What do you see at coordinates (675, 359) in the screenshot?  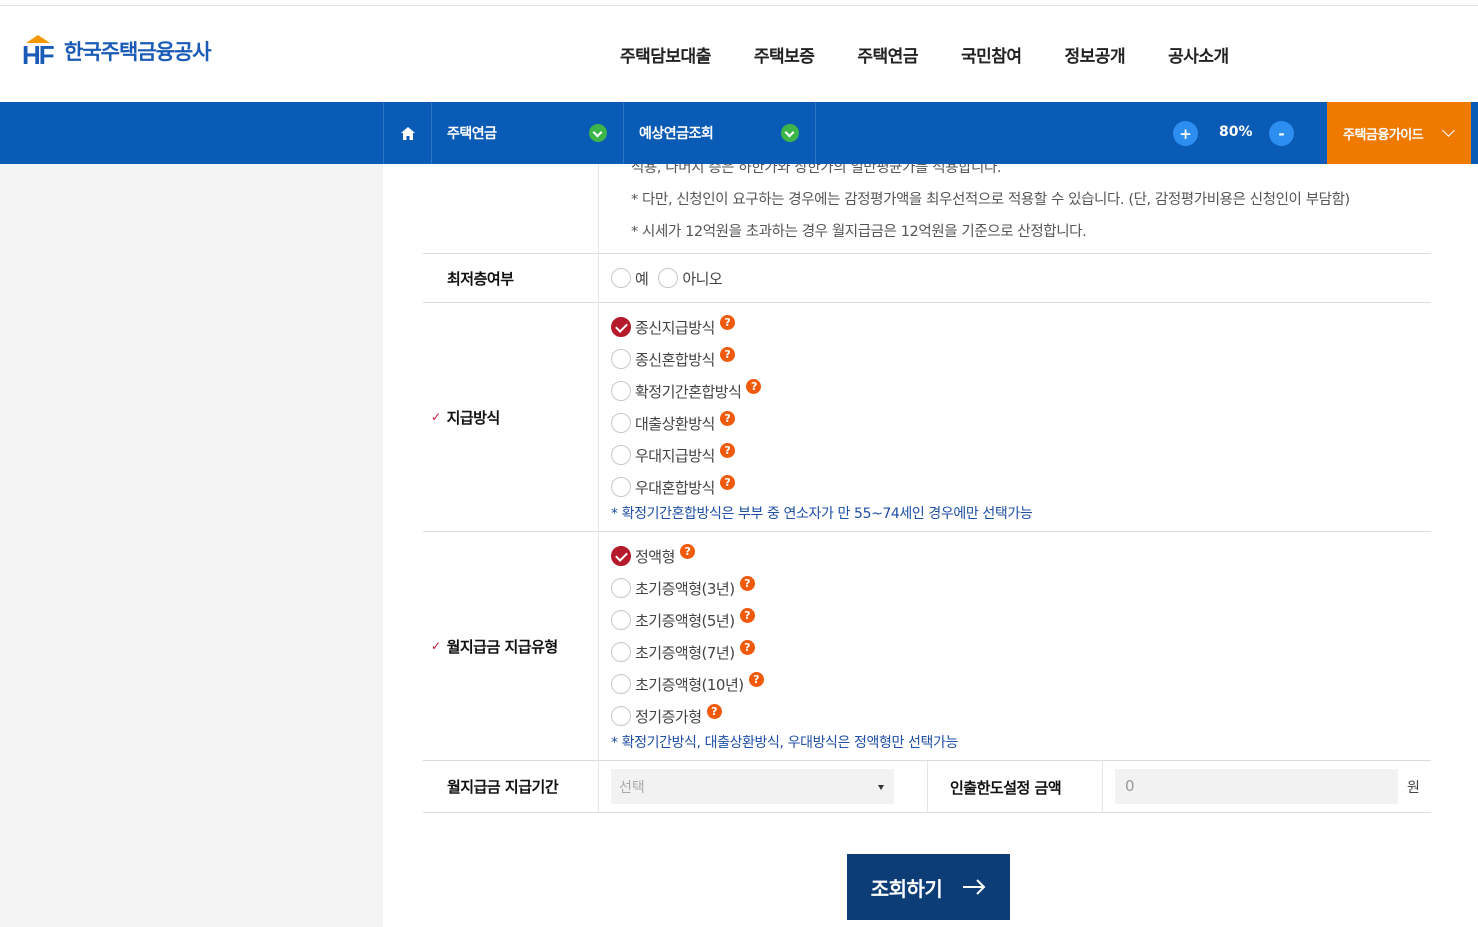 I see `radio-label: 종신혼합방식` at bounding box center [675, 359].